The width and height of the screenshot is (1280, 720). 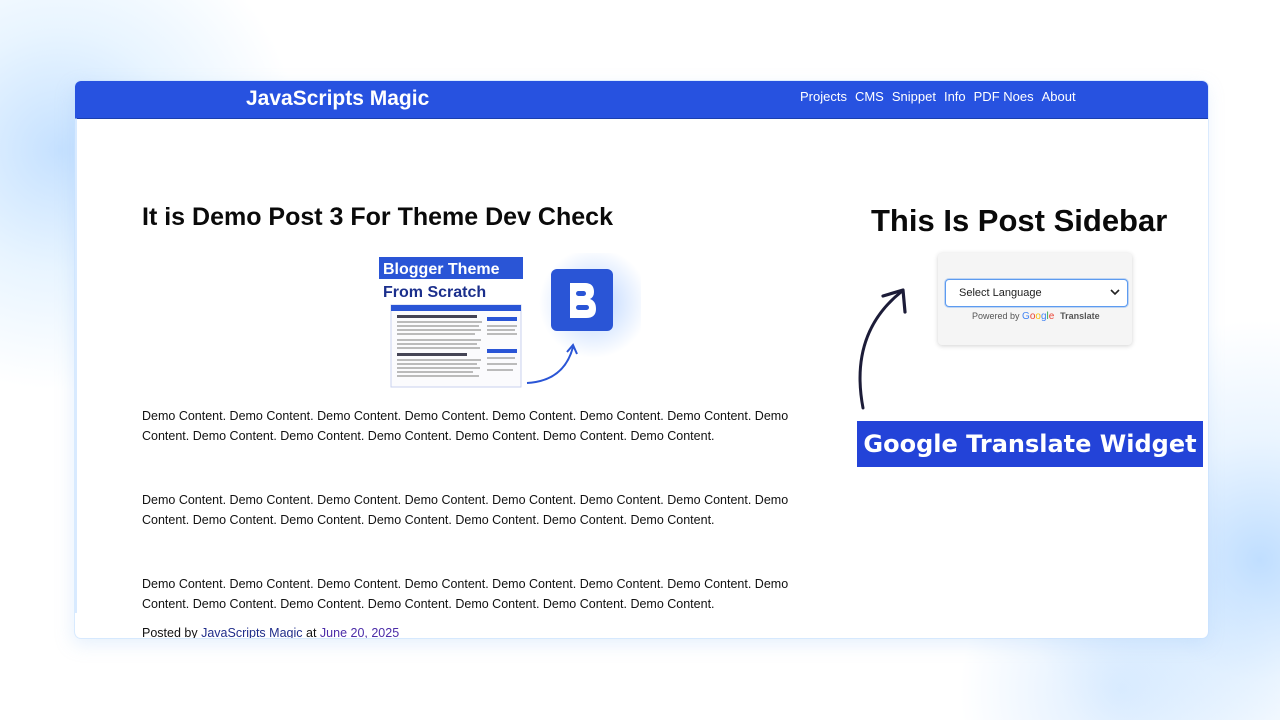 I want to click on nav-link-snippet: Snippet, so click(x=914, y=97).